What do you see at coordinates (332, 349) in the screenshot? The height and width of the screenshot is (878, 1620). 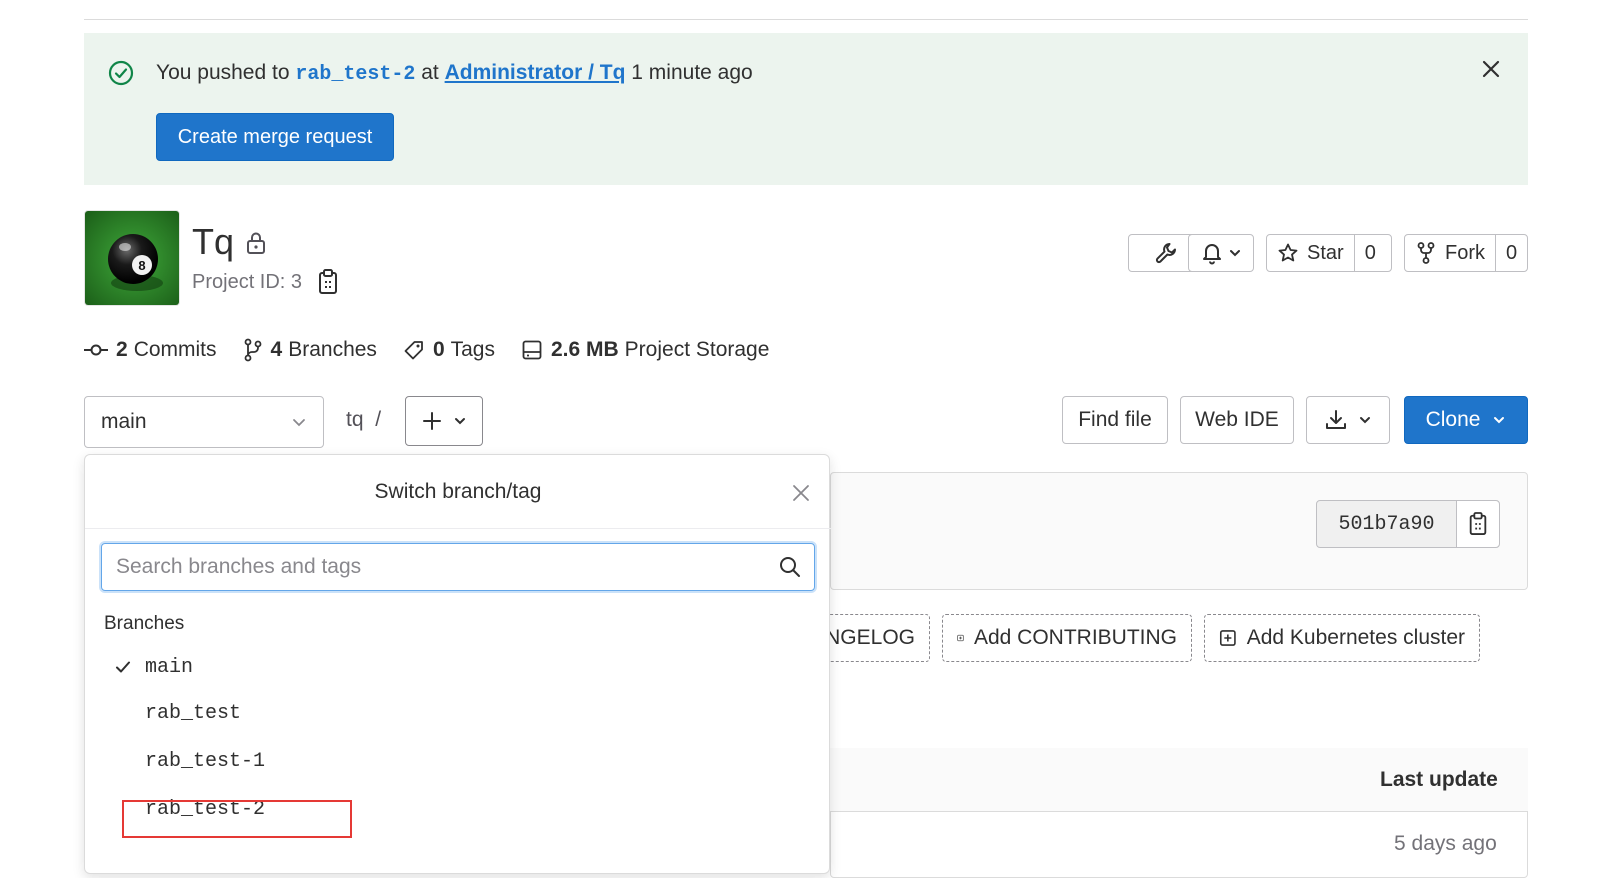 I see `branches-label: Branches` at bounding box center [332, 349].